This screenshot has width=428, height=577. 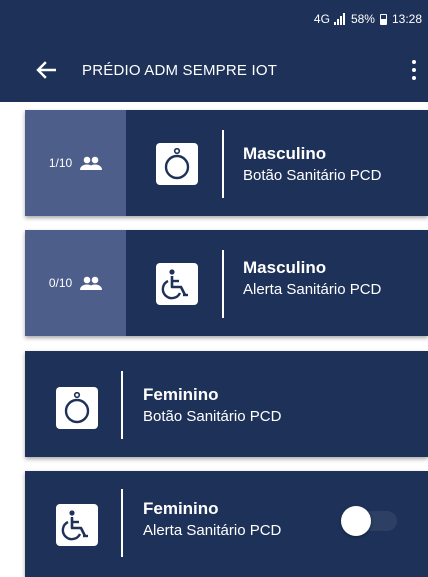 What do you see at coordinates (339, 19) in the screenshot?
I see `signal-icon` at bounding box center [339, 19].